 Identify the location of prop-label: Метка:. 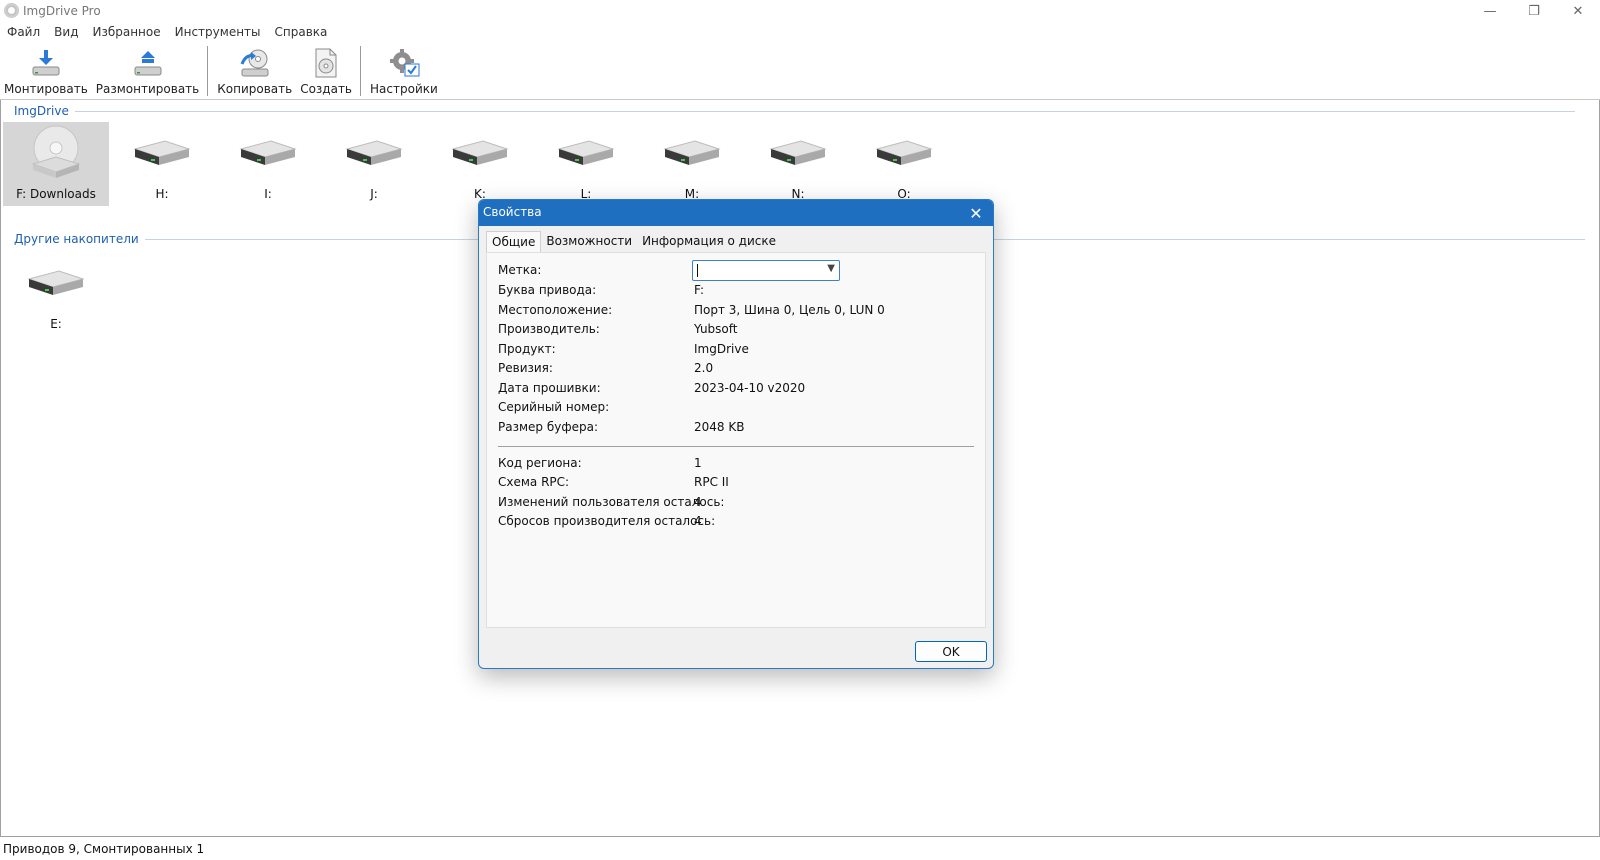
(520, 270).